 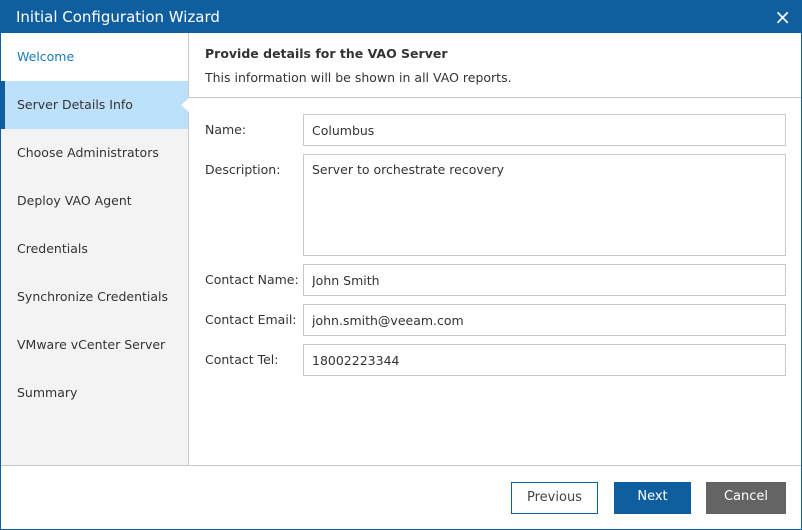 I want to click on step-title: Provide details for the VAO Server, so click(x=326, y=53).